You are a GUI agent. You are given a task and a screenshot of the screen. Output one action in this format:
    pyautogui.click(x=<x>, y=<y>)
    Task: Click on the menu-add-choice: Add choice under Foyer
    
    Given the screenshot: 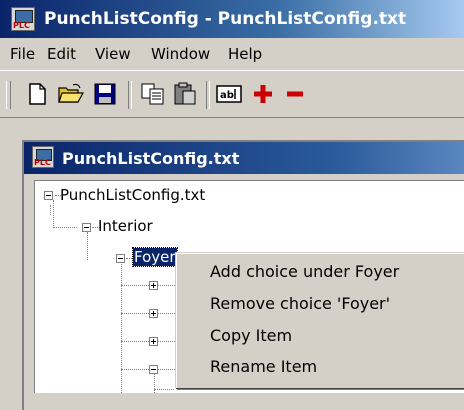 What is the action you would take?
    pyautogui.click(x=304, y=271)
    